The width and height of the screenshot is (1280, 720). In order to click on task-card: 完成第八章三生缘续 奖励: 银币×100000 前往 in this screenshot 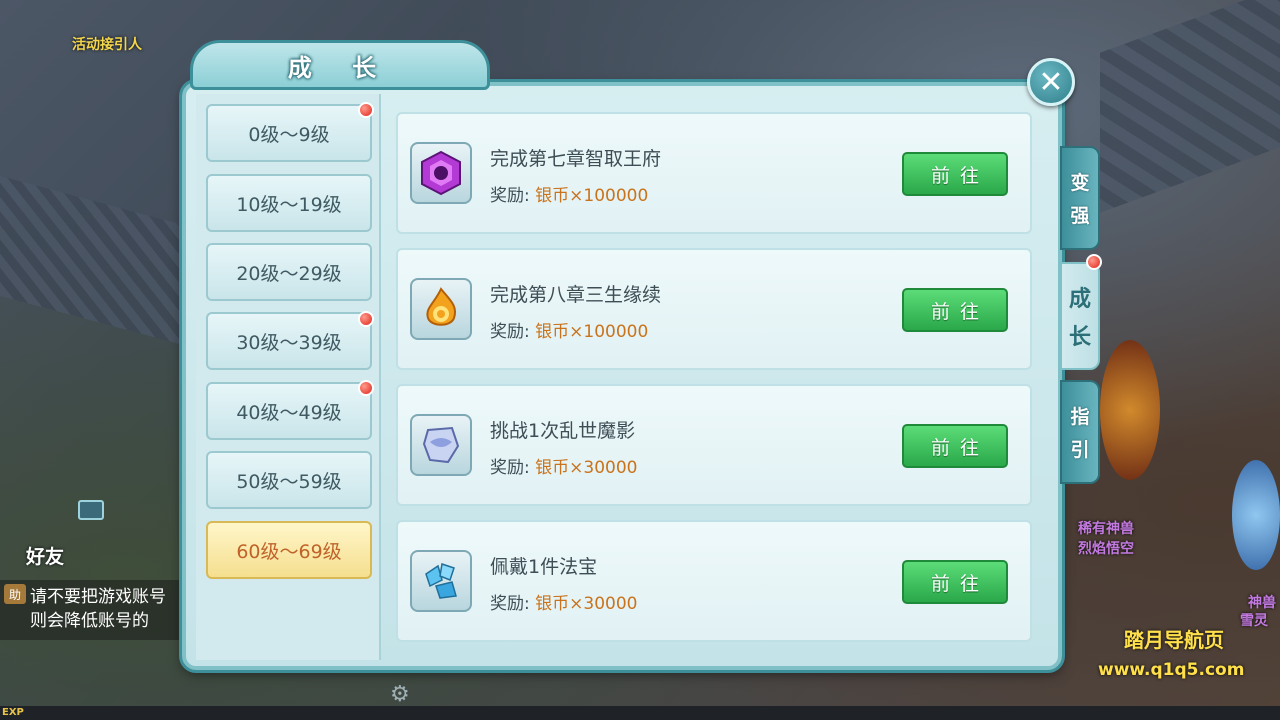, I will do `click(714, 309)`.